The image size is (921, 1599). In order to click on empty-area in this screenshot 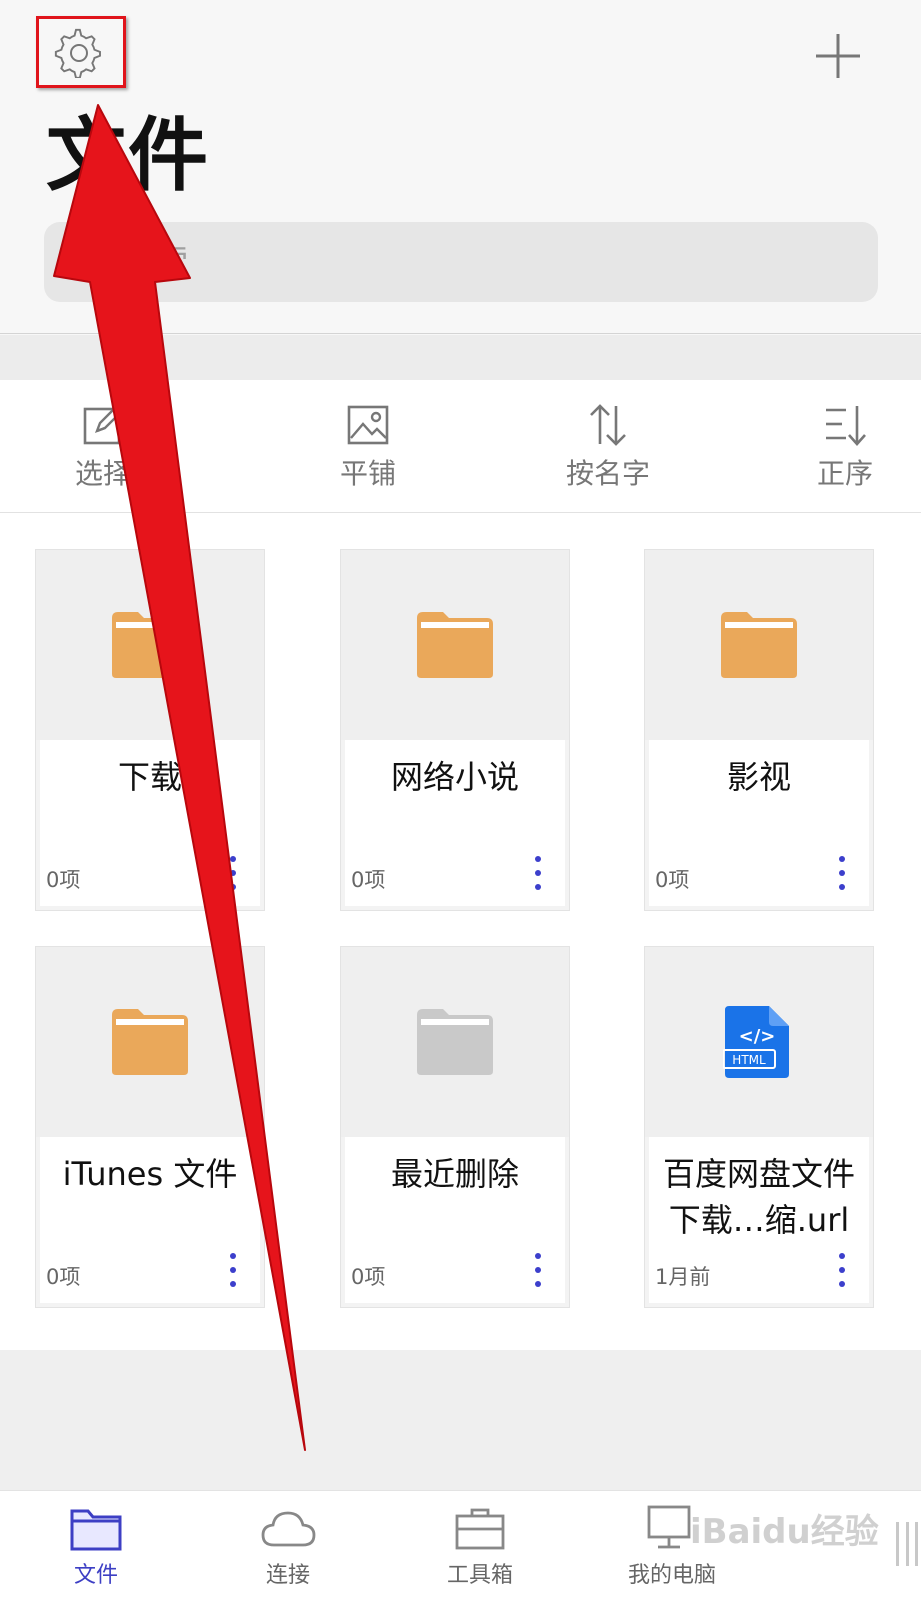, I will do `click(460, 1420)`.